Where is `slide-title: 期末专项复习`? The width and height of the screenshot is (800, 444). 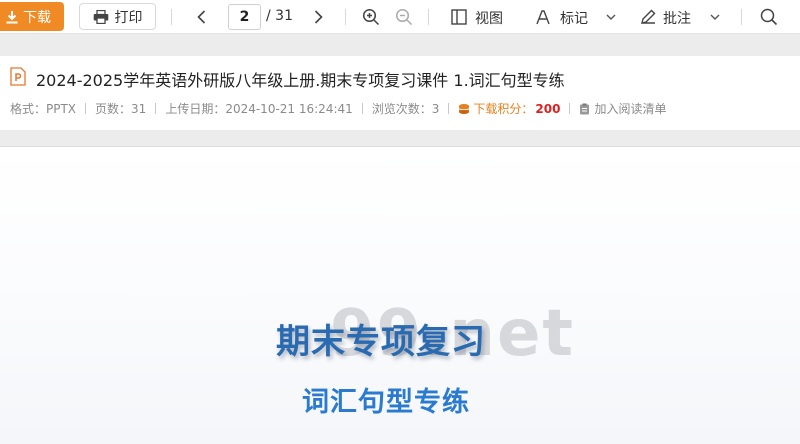 slide-title: 期末专项复习 is located at coordinates (381, 342).